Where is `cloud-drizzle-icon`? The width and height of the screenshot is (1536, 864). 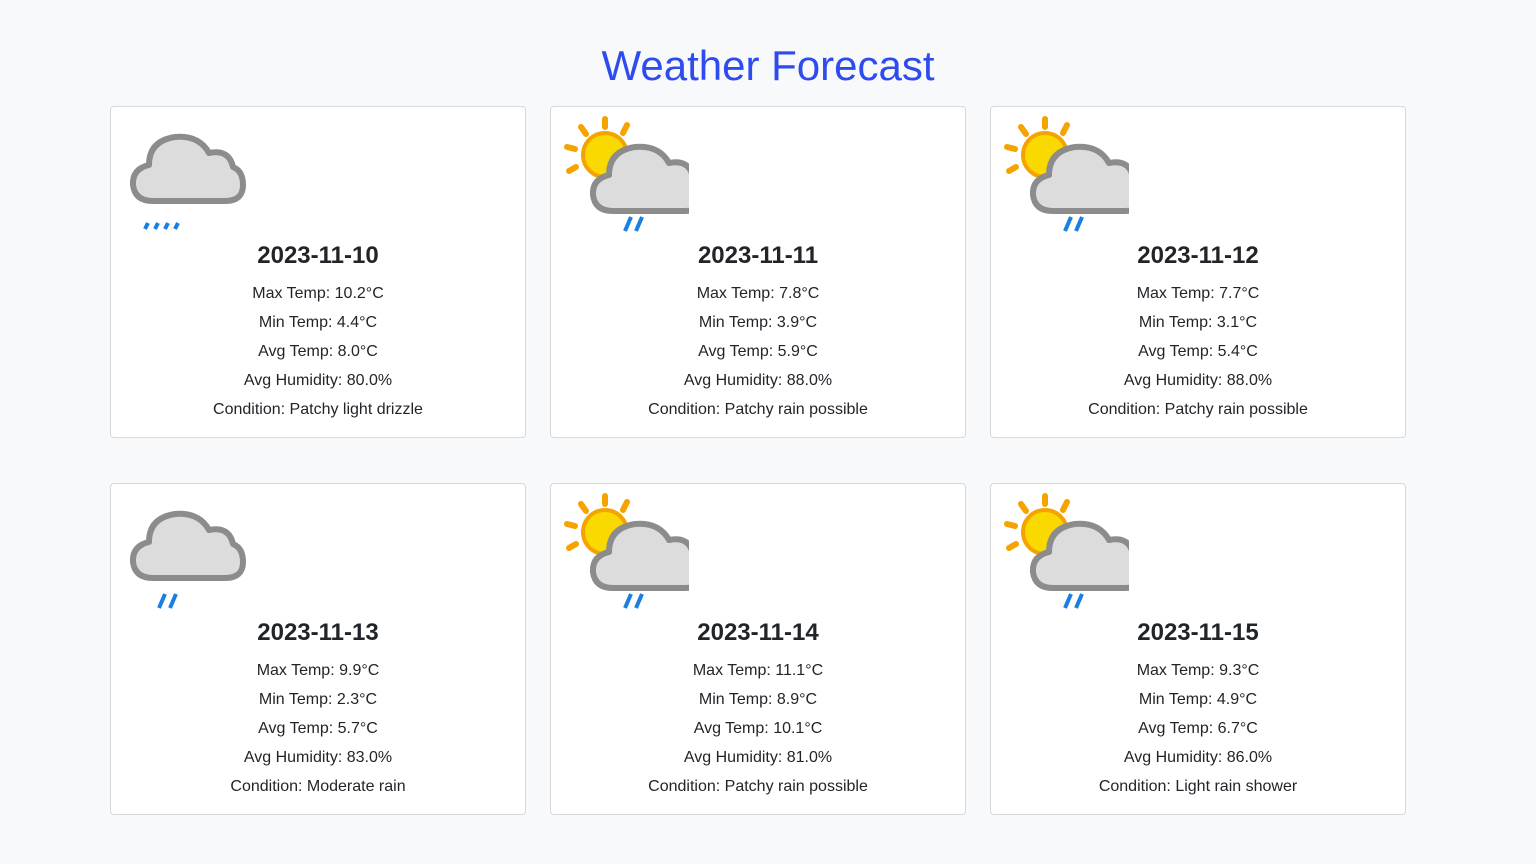
cloud-drizzle-icon is located at coordinates (185, 175).